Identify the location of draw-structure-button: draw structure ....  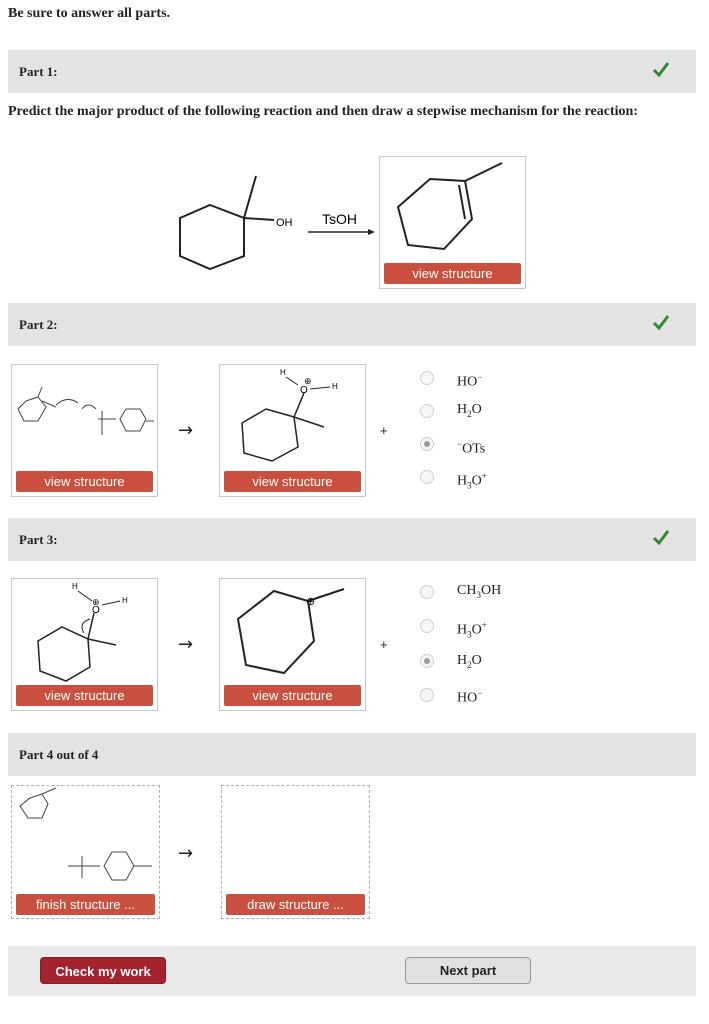
(295, 904).